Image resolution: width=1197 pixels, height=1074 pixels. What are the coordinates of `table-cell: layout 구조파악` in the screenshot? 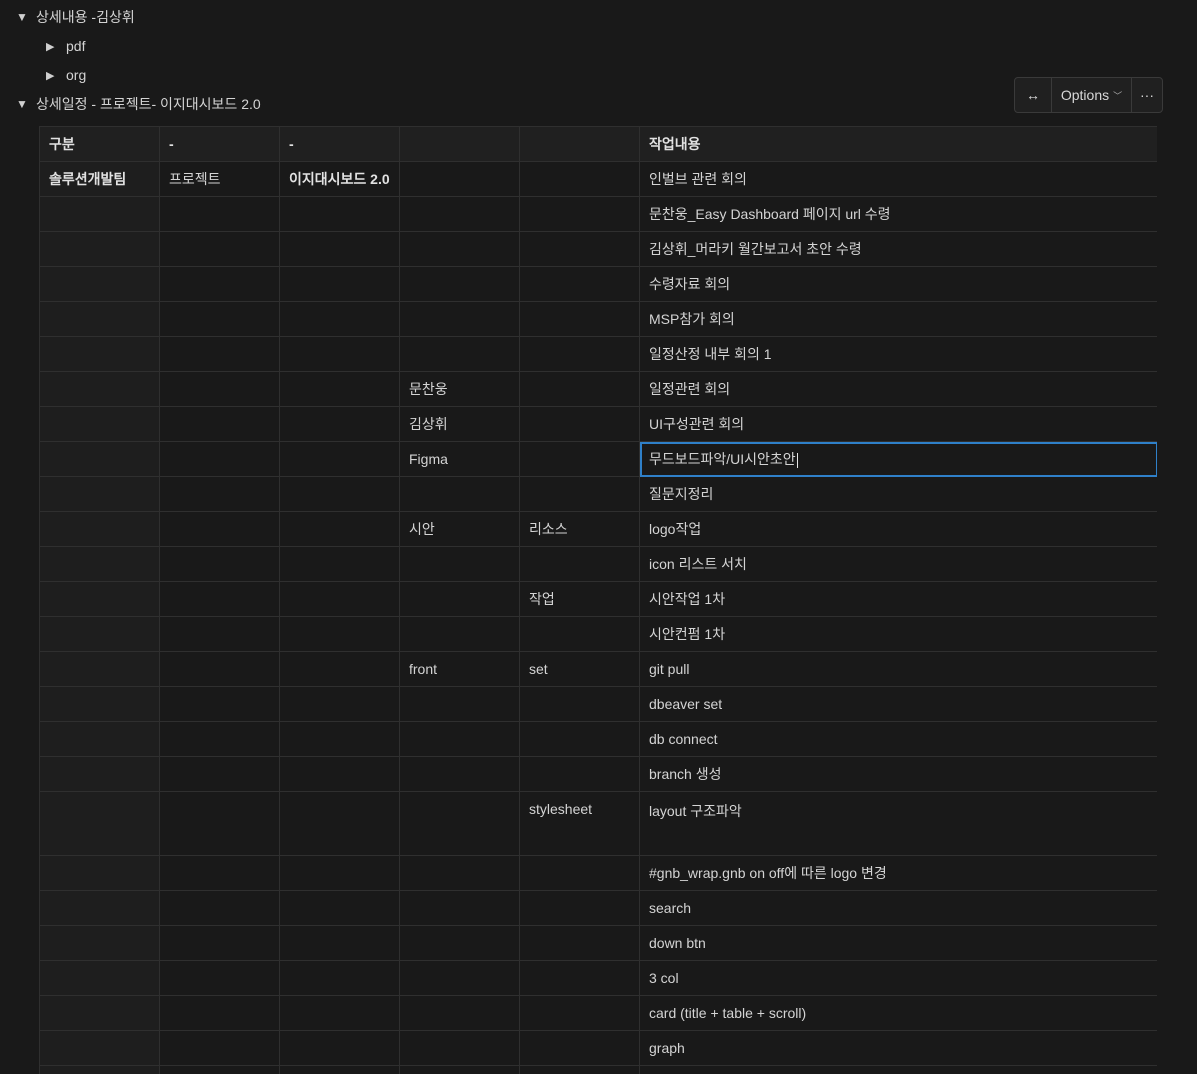 It's located at (898, 823).